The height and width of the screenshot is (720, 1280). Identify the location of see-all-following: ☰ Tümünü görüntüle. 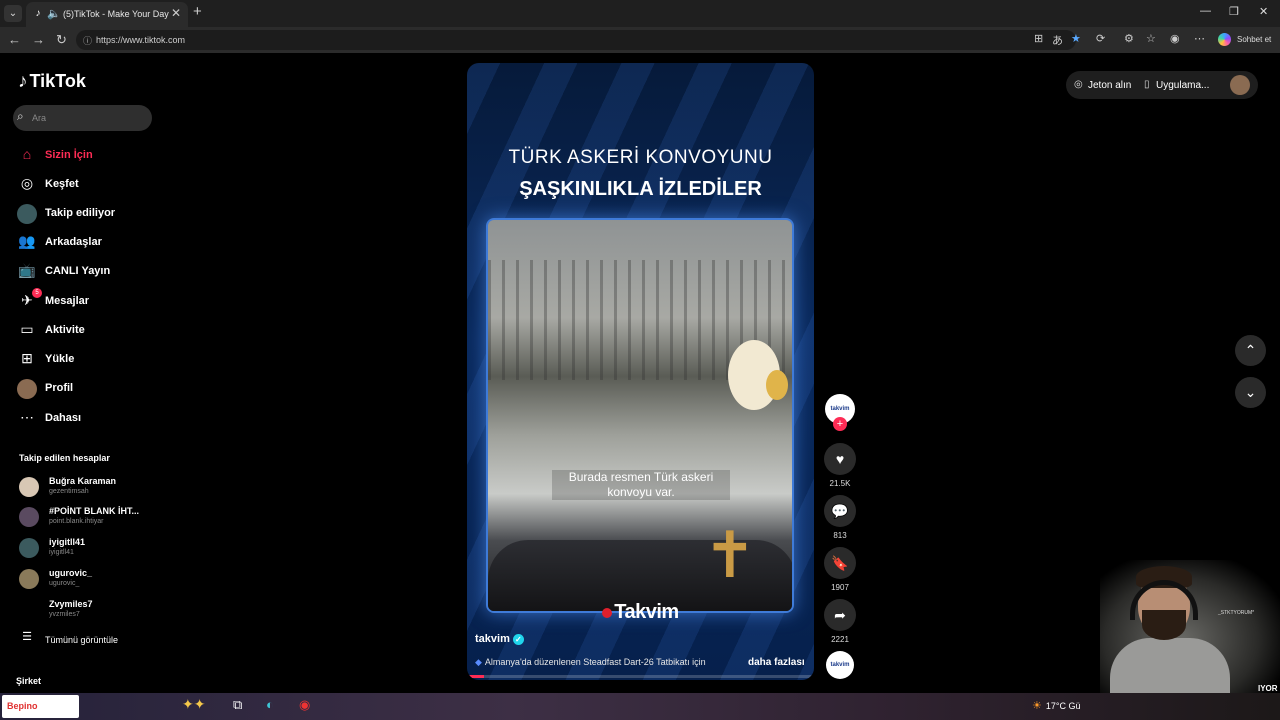
(85, 640).